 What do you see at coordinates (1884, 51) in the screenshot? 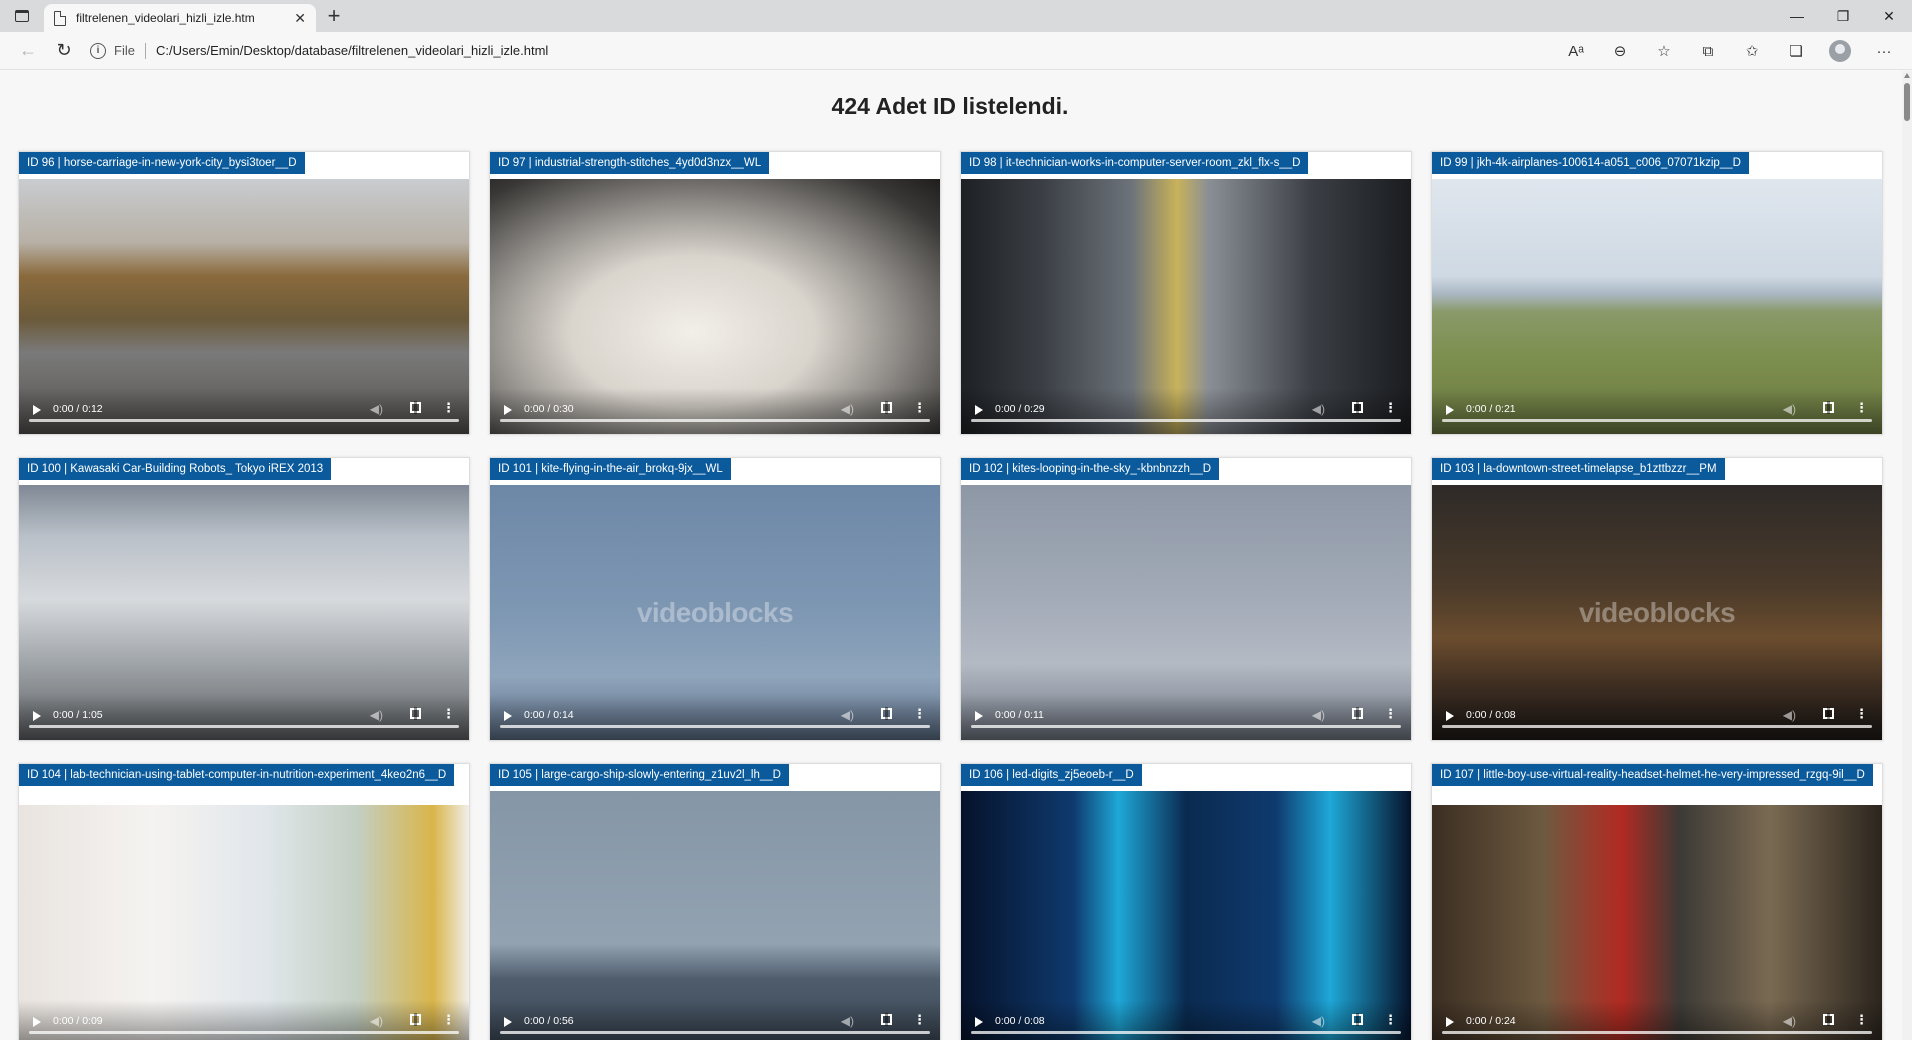
I see `settings-more-icon: ···` at bounding box center [1884, 51].